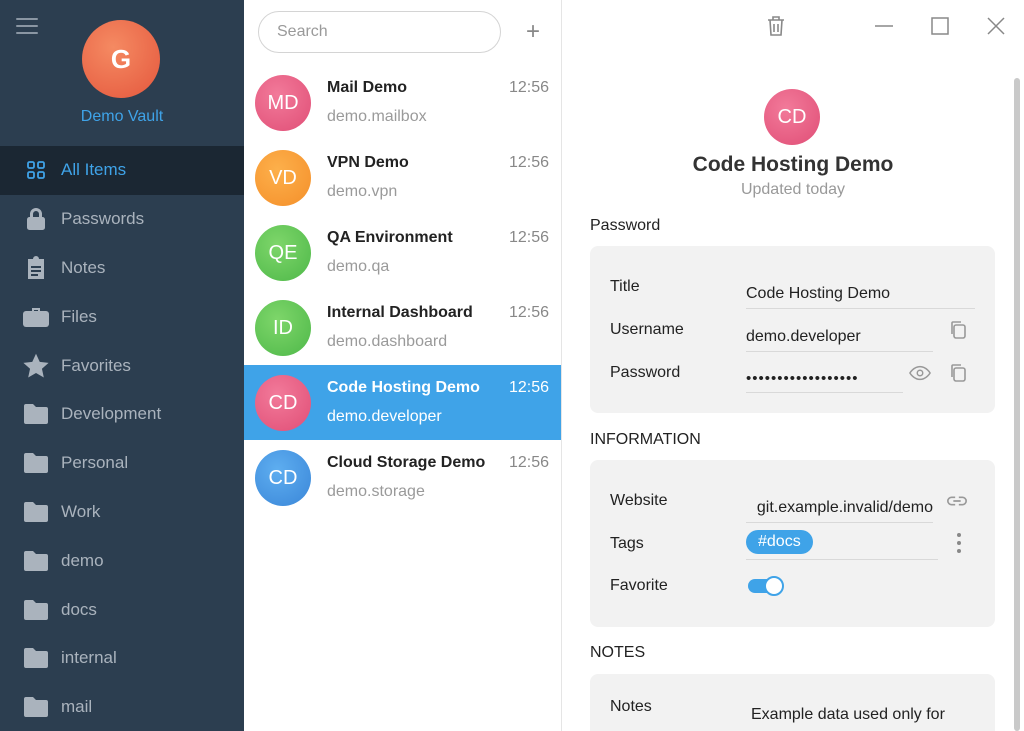 This screenshot has width=1024, height=731. What do you see at coordinates (122, 707) in the screenshot?
I see `sidebar-item-mail: mail` at bounding box center [122, 707].